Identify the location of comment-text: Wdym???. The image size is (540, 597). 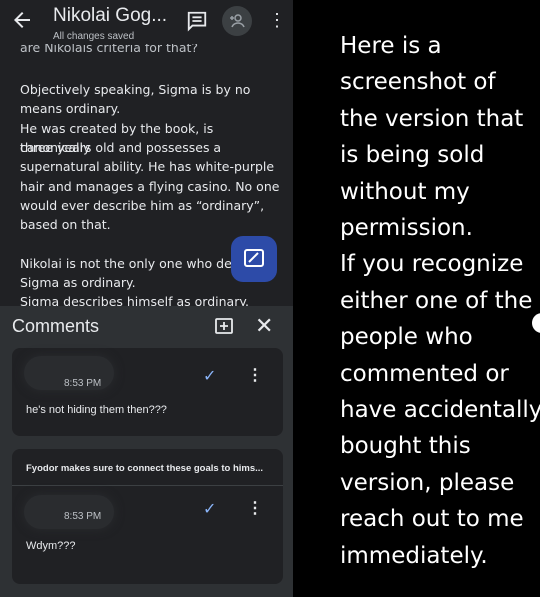
(51, 546).